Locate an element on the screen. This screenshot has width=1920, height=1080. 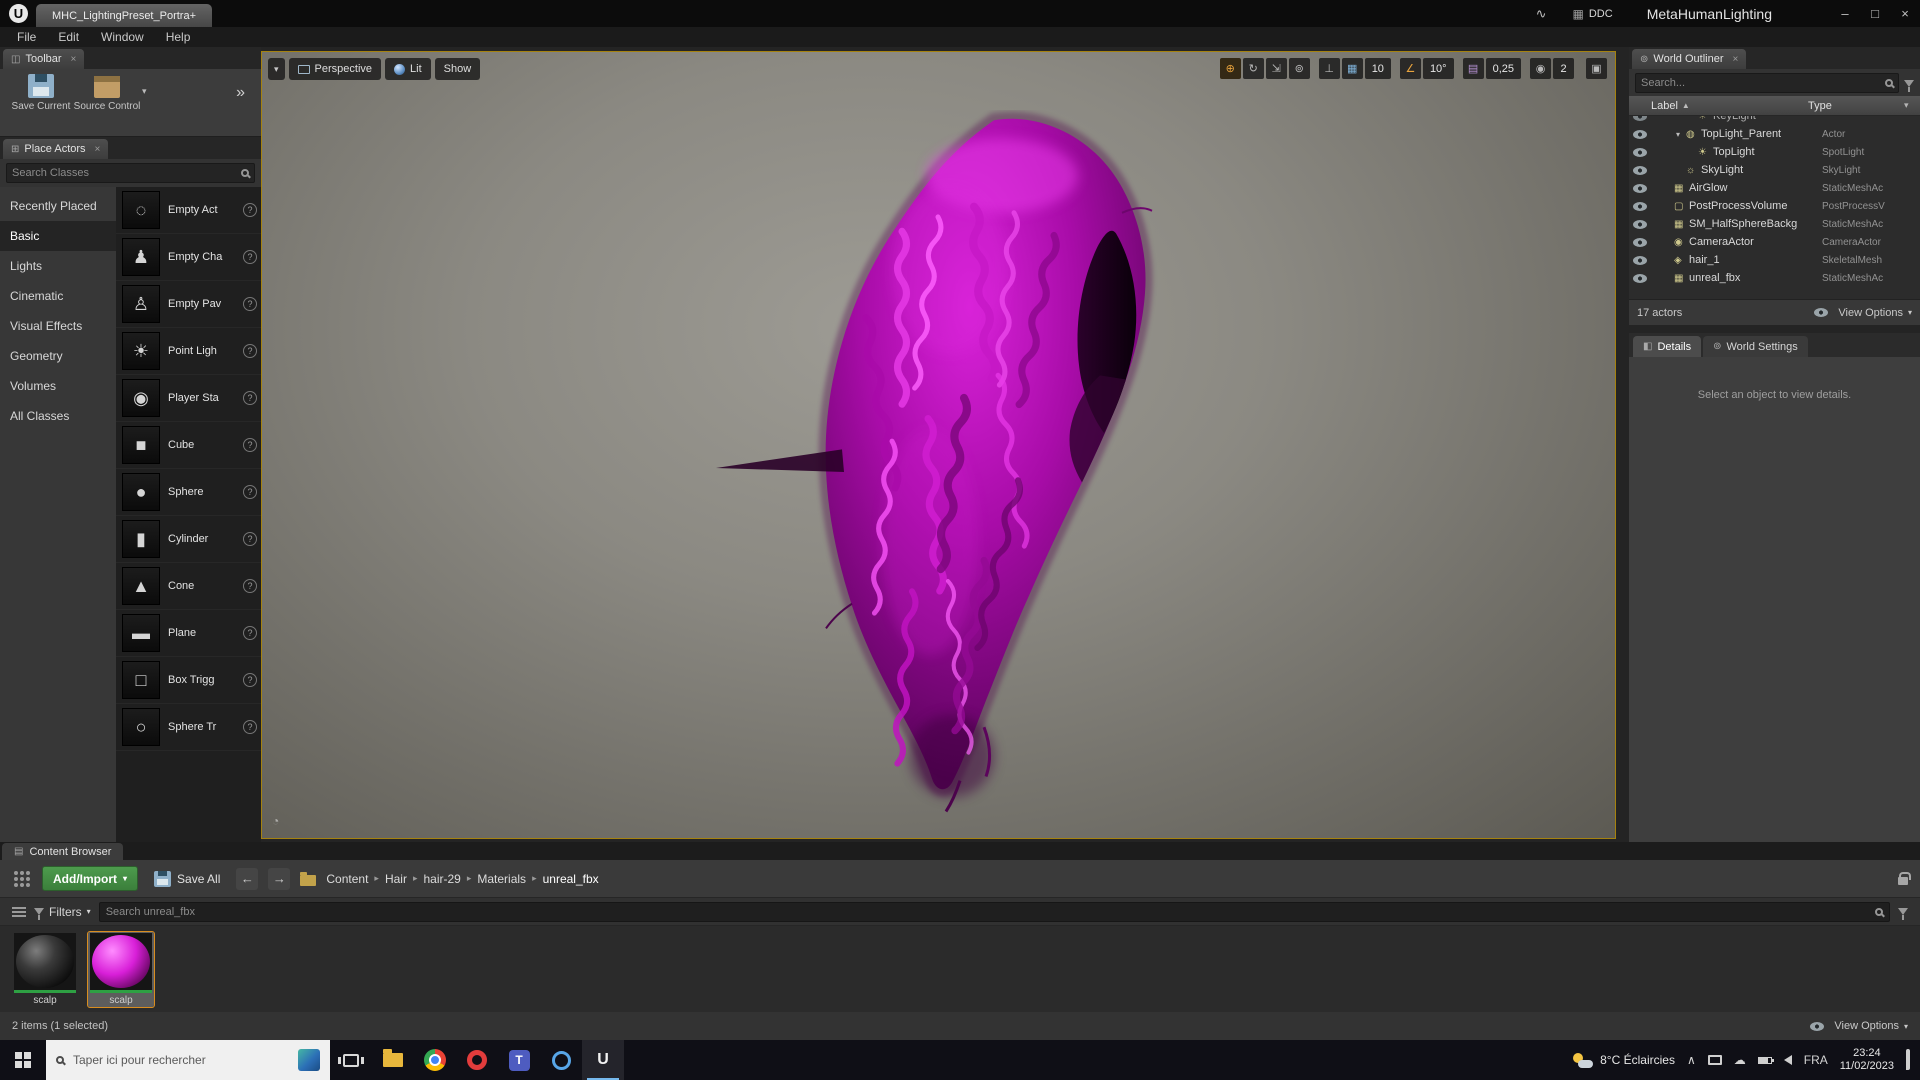
grid-snap-button: ▦ is located at coordinates (1352, 68).